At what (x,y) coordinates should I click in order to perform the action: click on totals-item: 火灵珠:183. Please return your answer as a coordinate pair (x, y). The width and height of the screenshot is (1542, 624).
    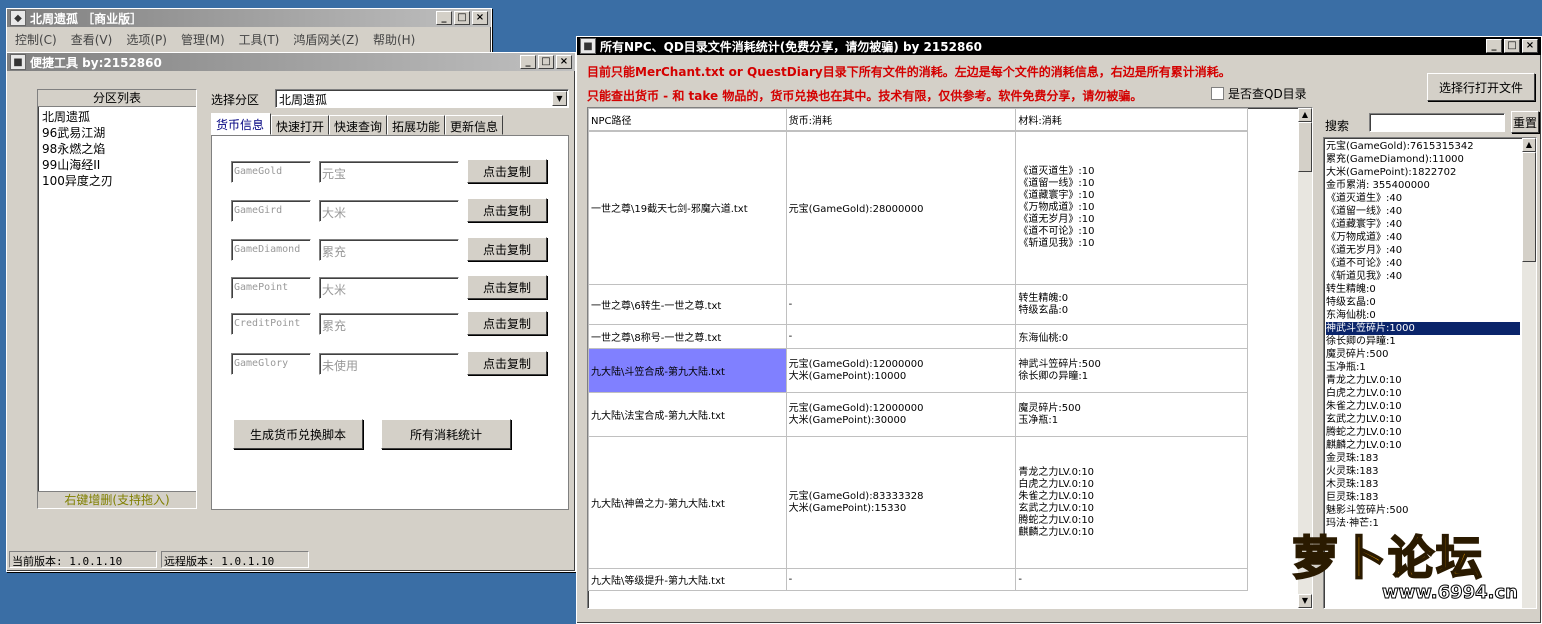
    Looking at the image, I should click on (1431, 471).